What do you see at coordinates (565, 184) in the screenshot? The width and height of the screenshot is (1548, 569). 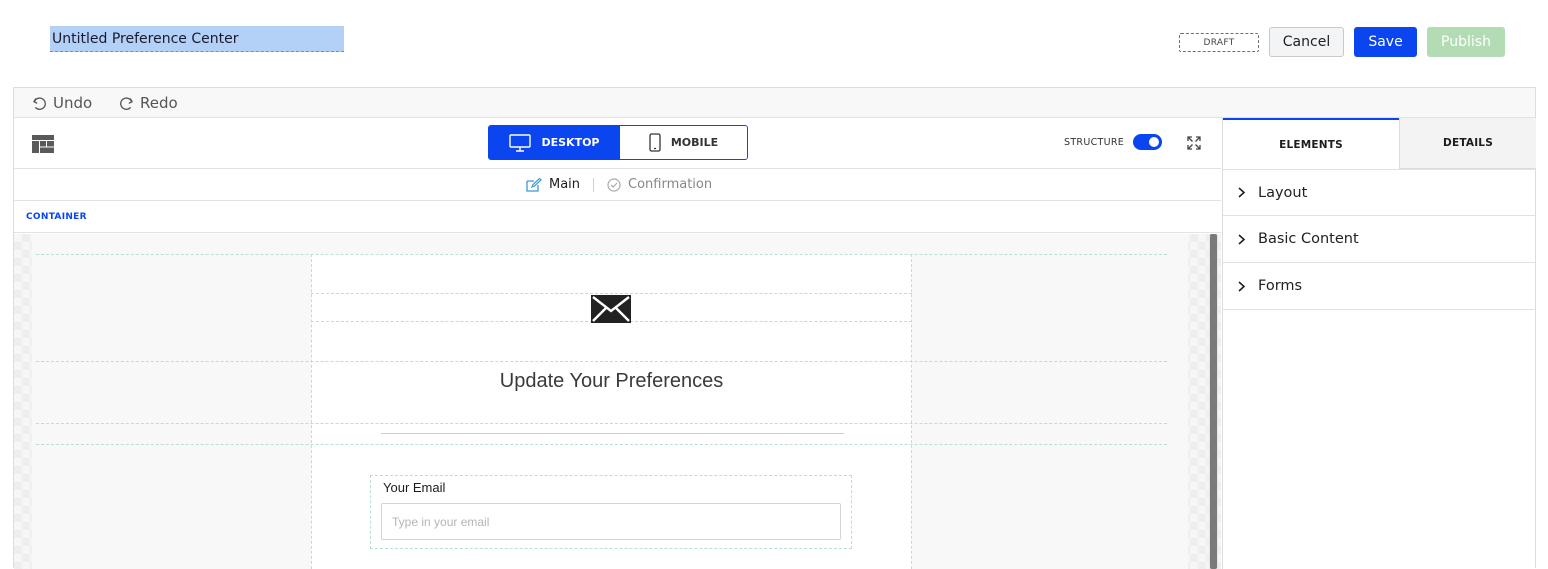 I see `tab-main-label: Main` at bounding box center [565, 184].